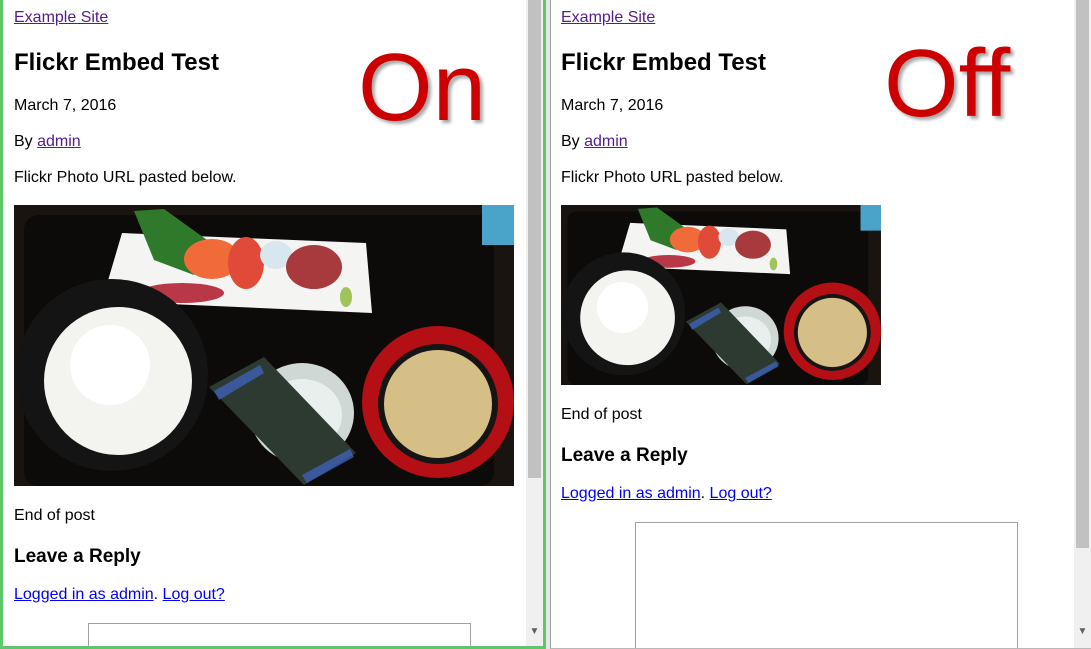  I want to click on overlay-label: Off, so click(947, 83).